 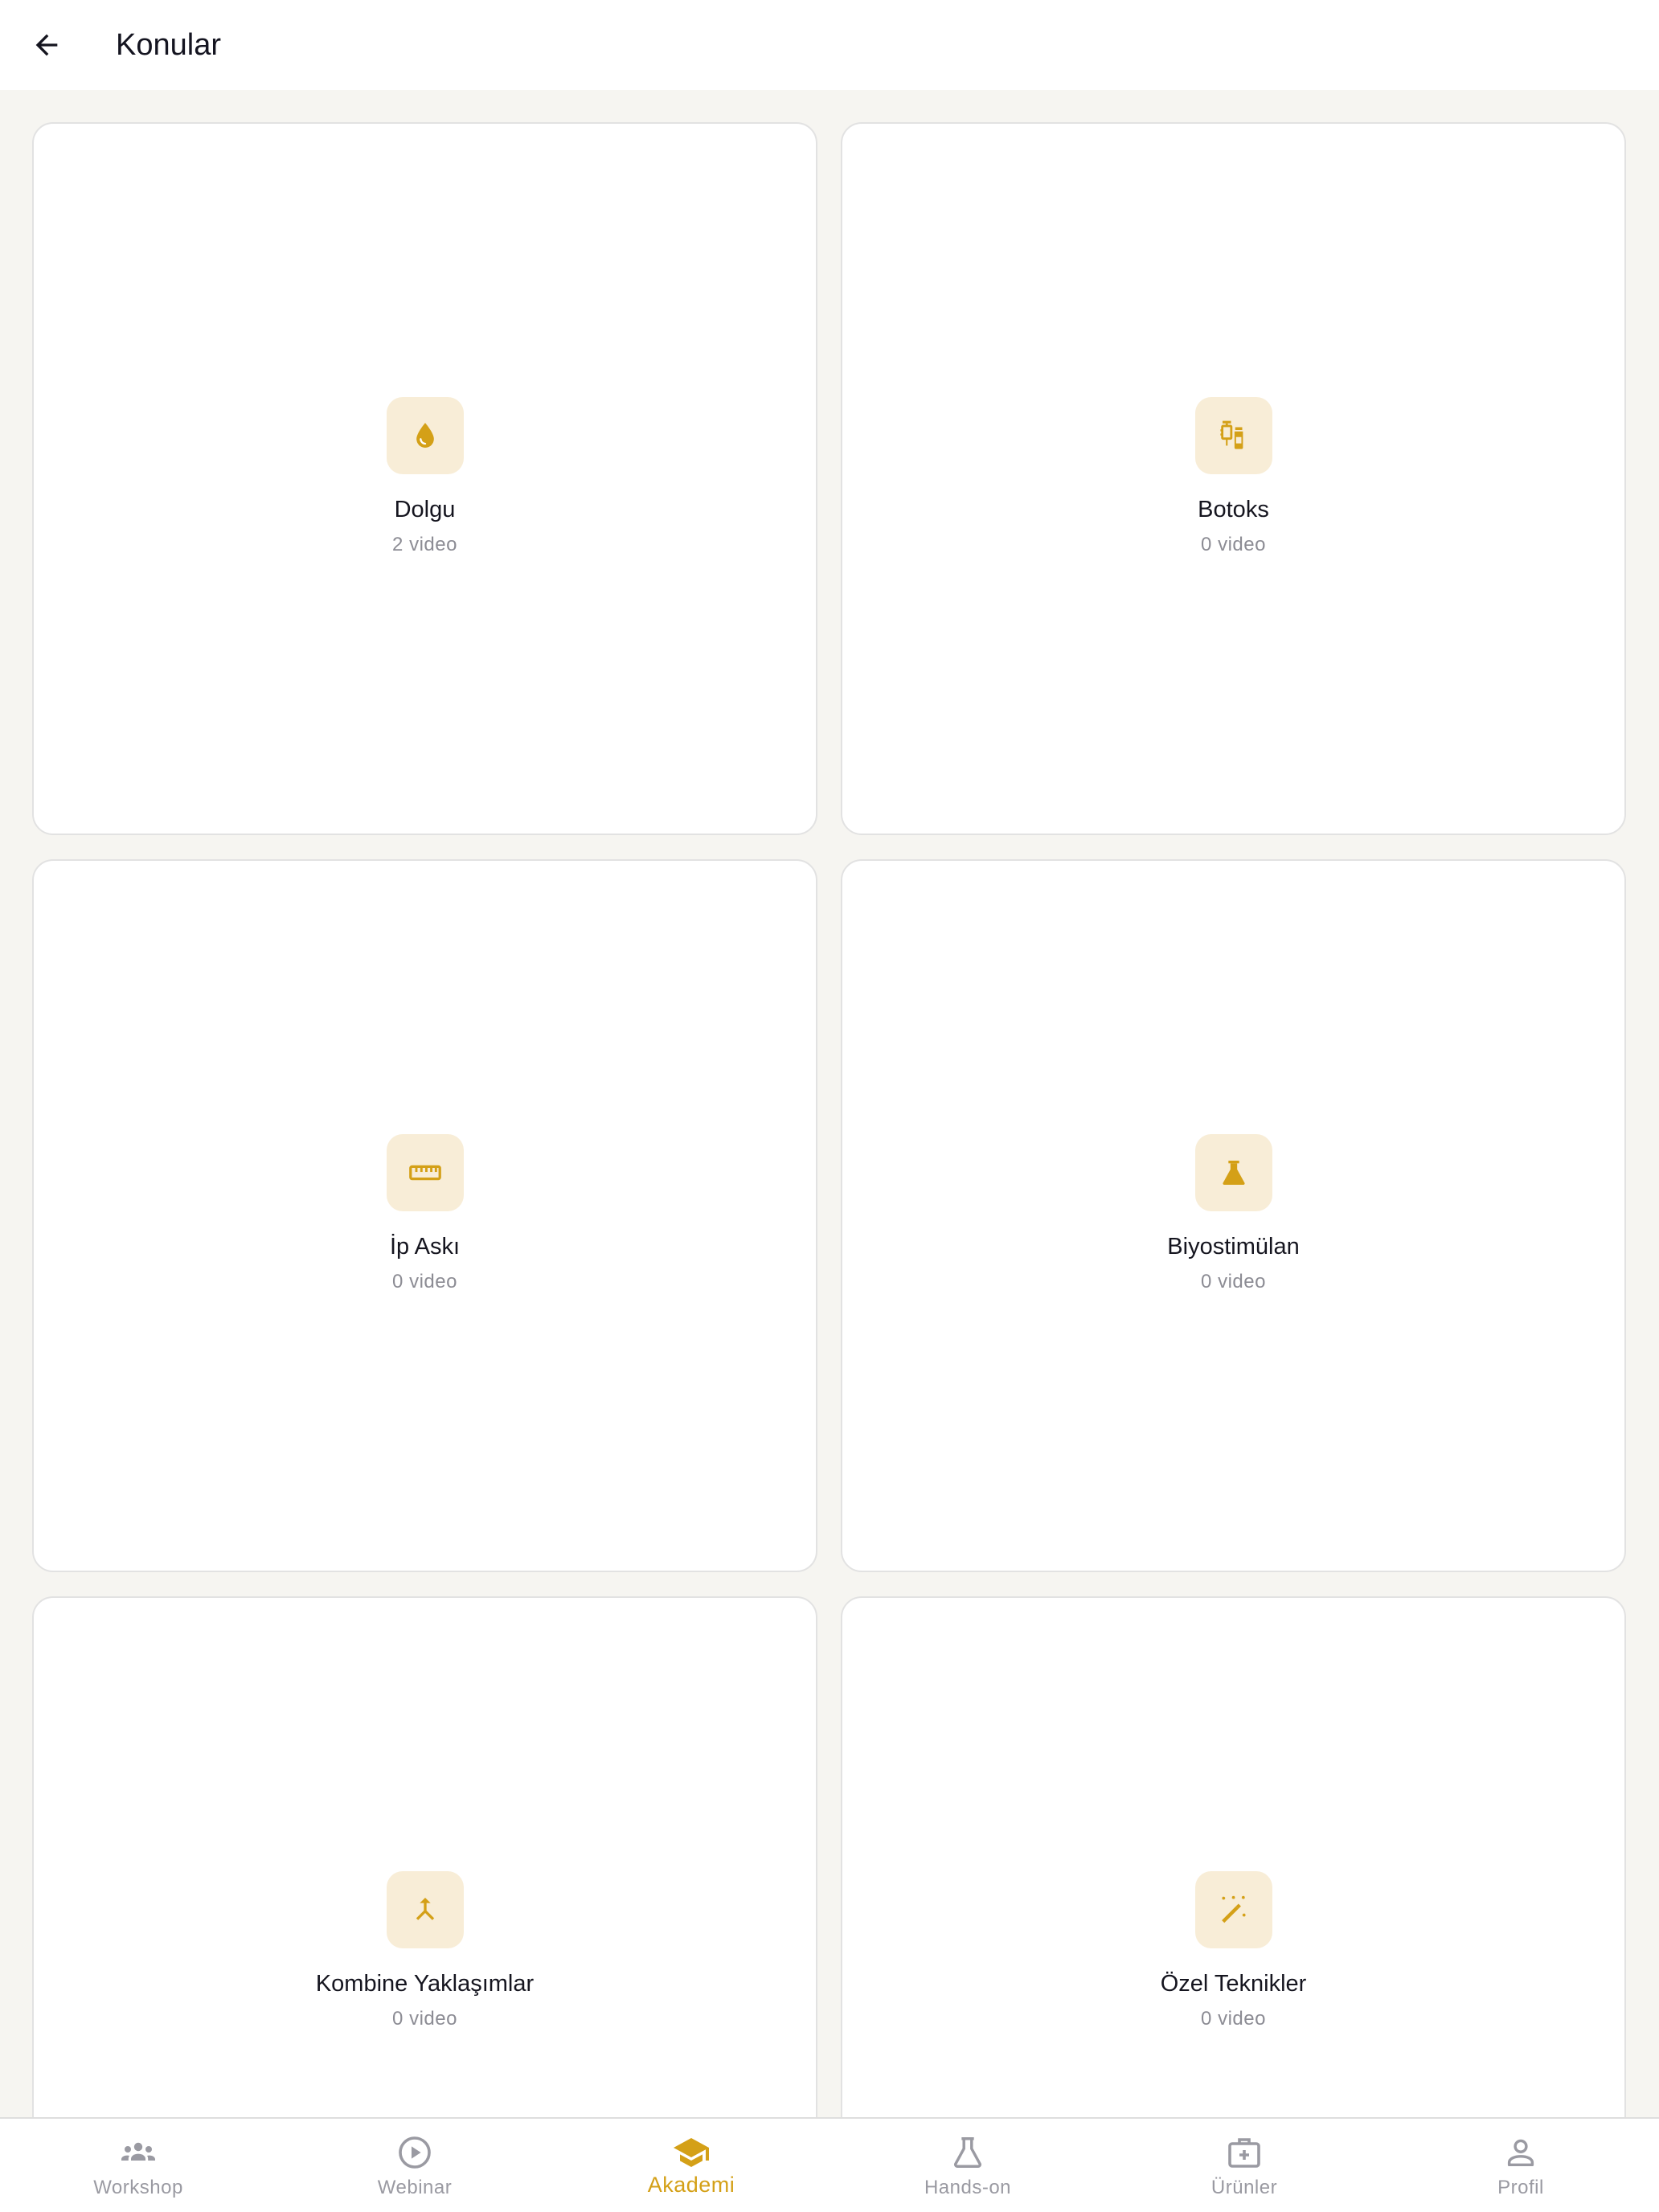 What do you see at coordinates (1233, 1247) in the screenshot?
I see `topic-title: Biyostimülan` at bounding box center [1233, 1247].